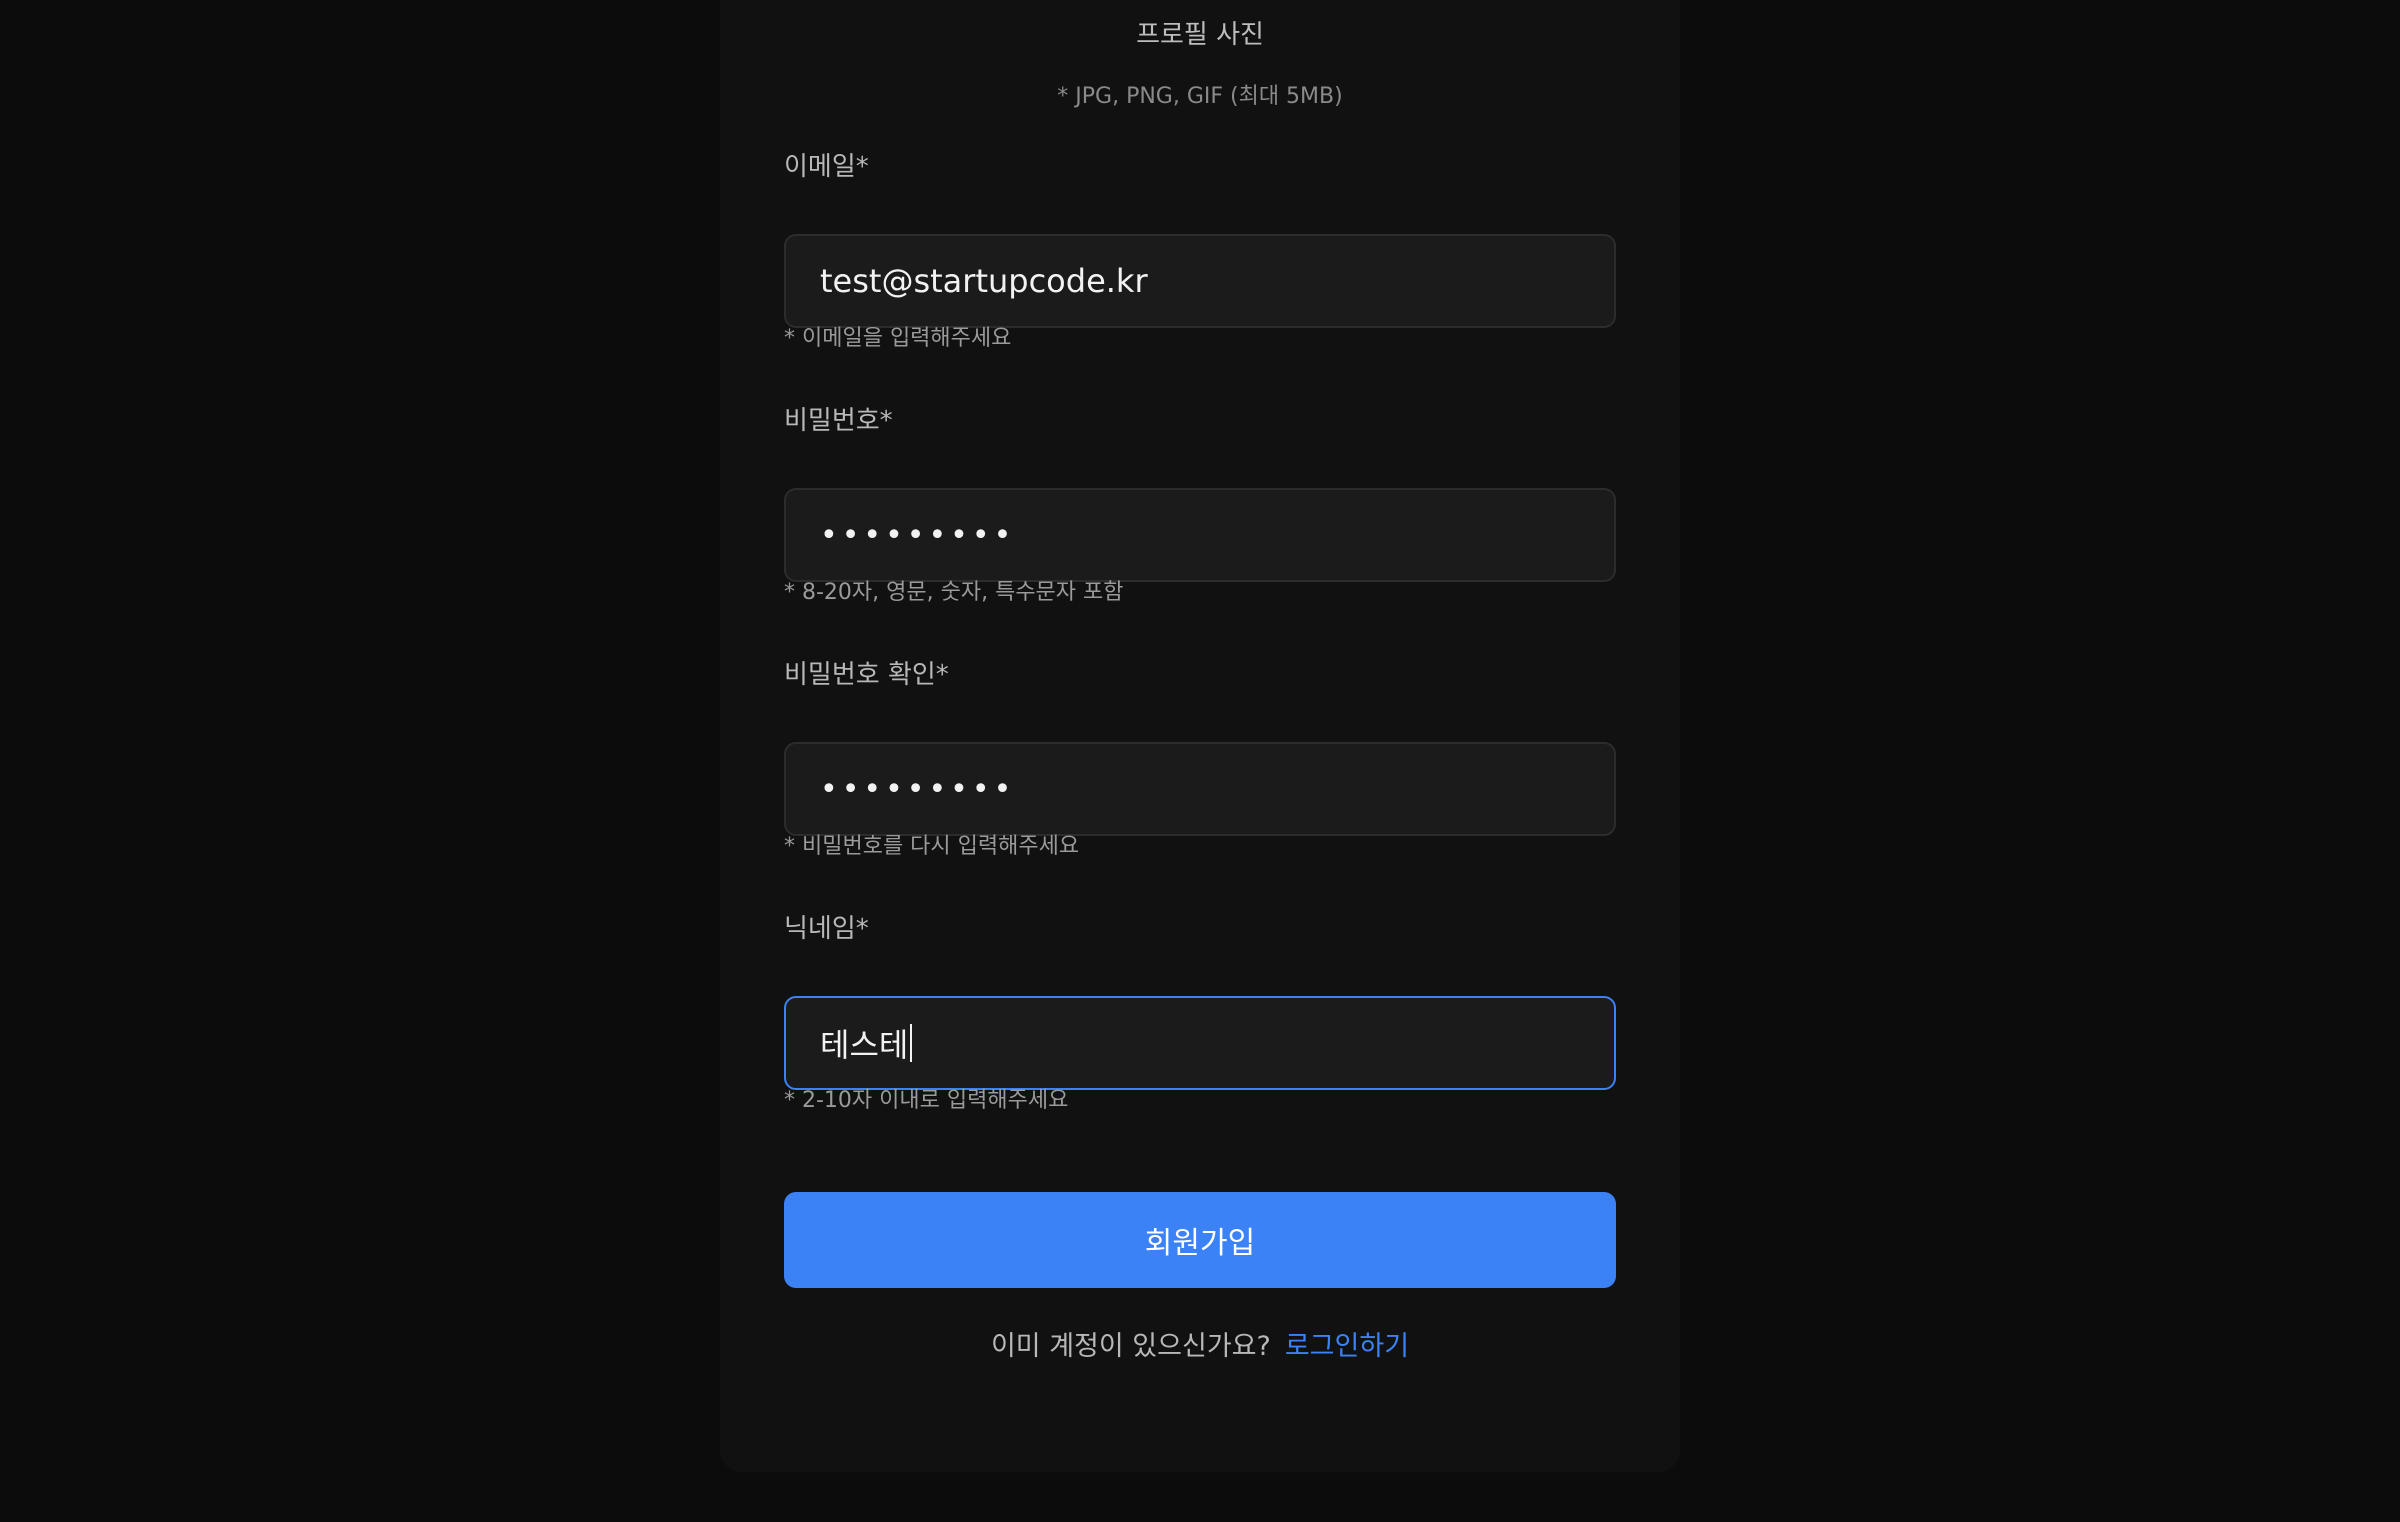  I want to click on nickname-field: 테스테, so click(1200, 1043).